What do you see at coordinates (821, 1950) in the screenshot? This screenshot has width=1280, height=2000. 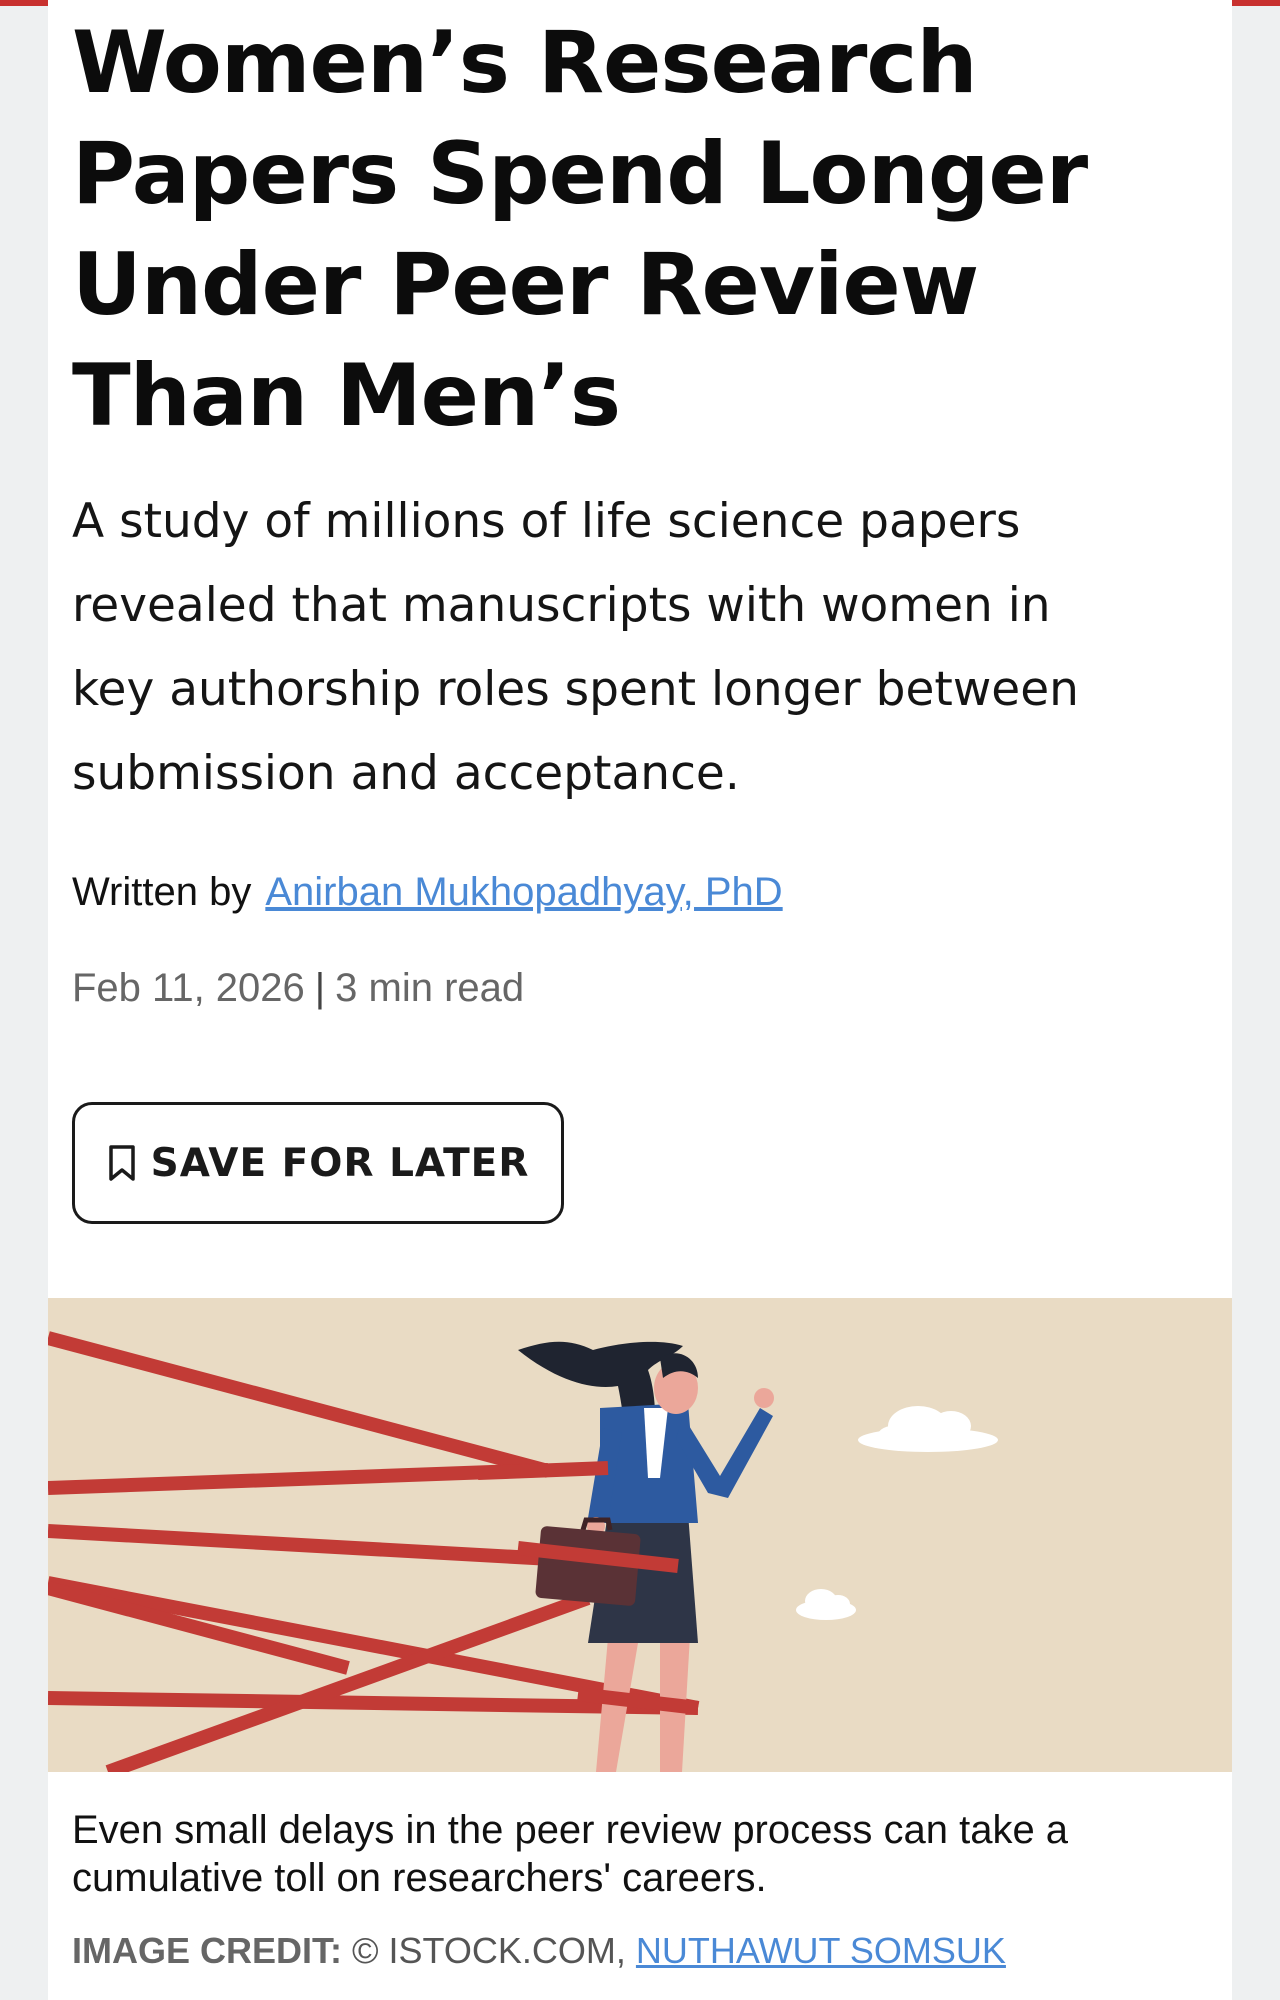 I see `image-credit-link: NUTHAWUT SOMSUK` at bounding box center [821, 1950].